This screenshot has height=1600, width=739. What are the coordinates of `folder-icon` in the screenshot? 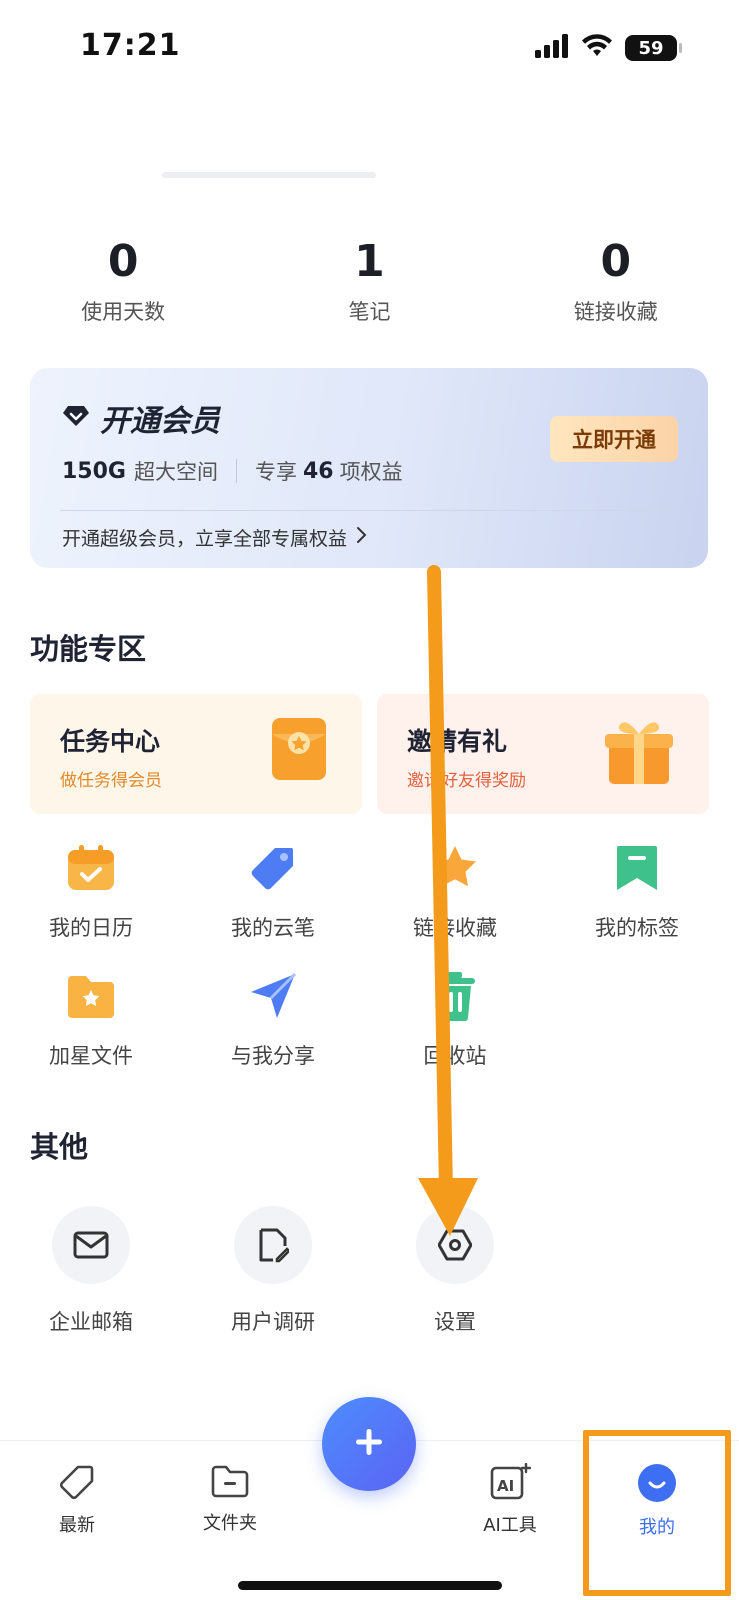 It's located at (230, 1484).